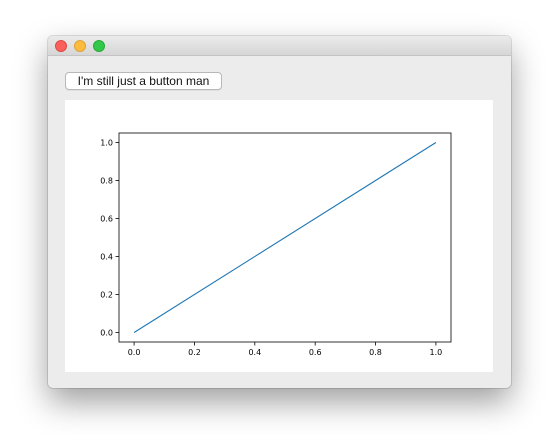  What do you see at coordinates (375, 352) in the screenshot?
I see `x-tick-label-4: 0.8` at bounding box center [375, 352].